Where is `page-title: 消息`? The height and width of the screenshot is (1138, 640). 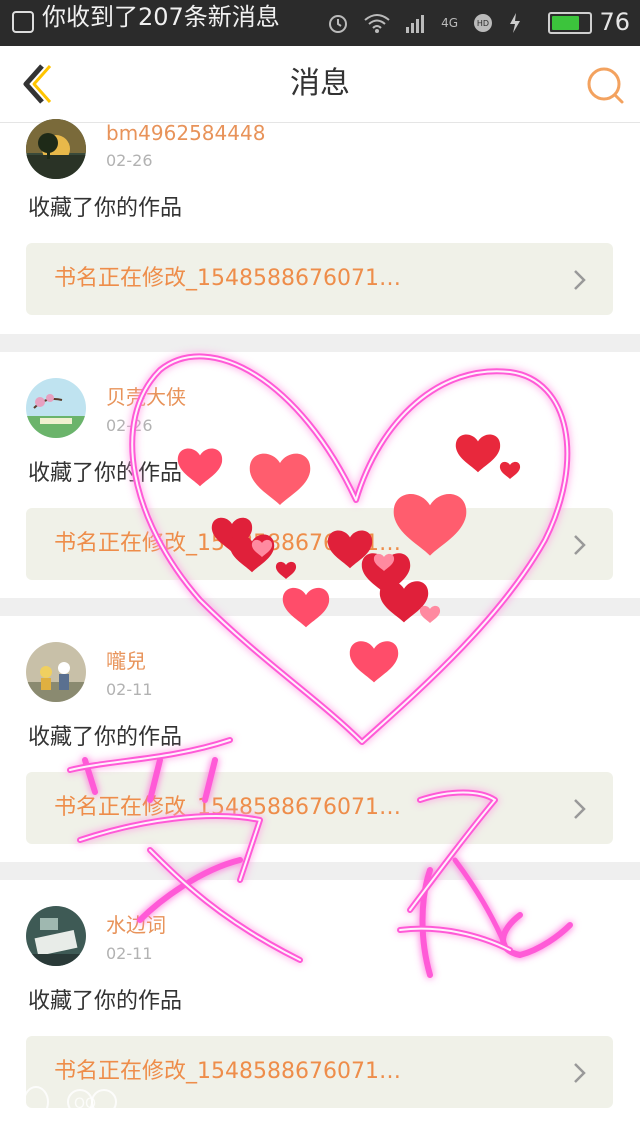
page-title: 消息 is located at coordinates (320, 83).